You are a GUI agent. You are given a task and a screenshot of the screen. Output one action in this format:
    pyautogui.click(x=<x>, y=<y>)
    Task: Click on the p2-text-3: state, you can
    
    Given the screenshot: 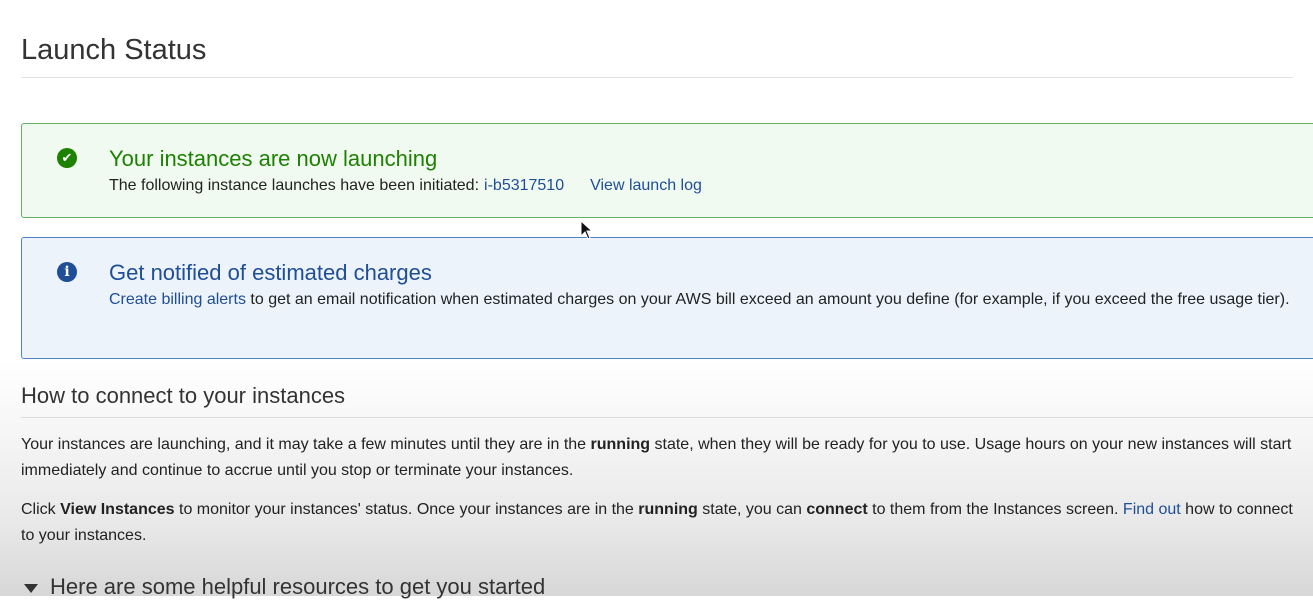 What is the action you would take?
    pyautogui.click(x=752, y=509)
    